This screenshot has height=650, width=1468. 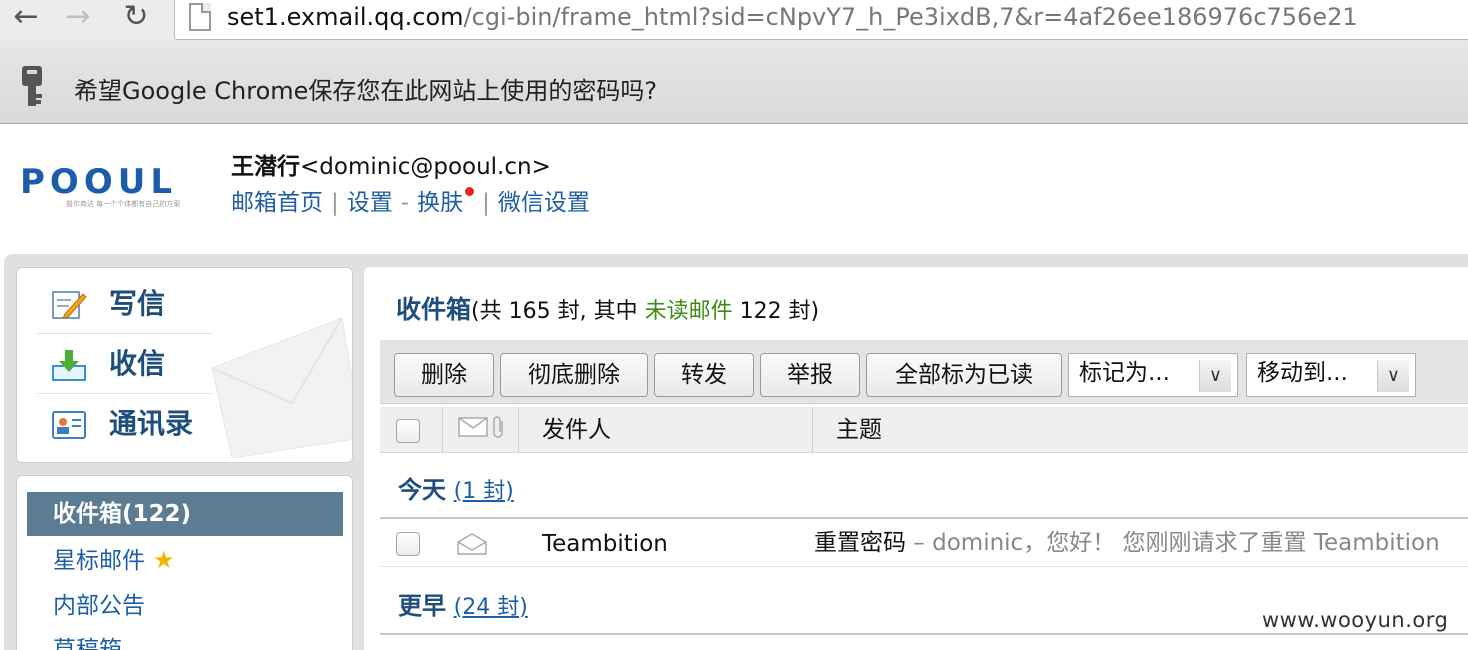 What do you see at coordinates (484, 491) in the screenshot?
I see `group-today-count: (1 封)` at bounding box center [484, 491].